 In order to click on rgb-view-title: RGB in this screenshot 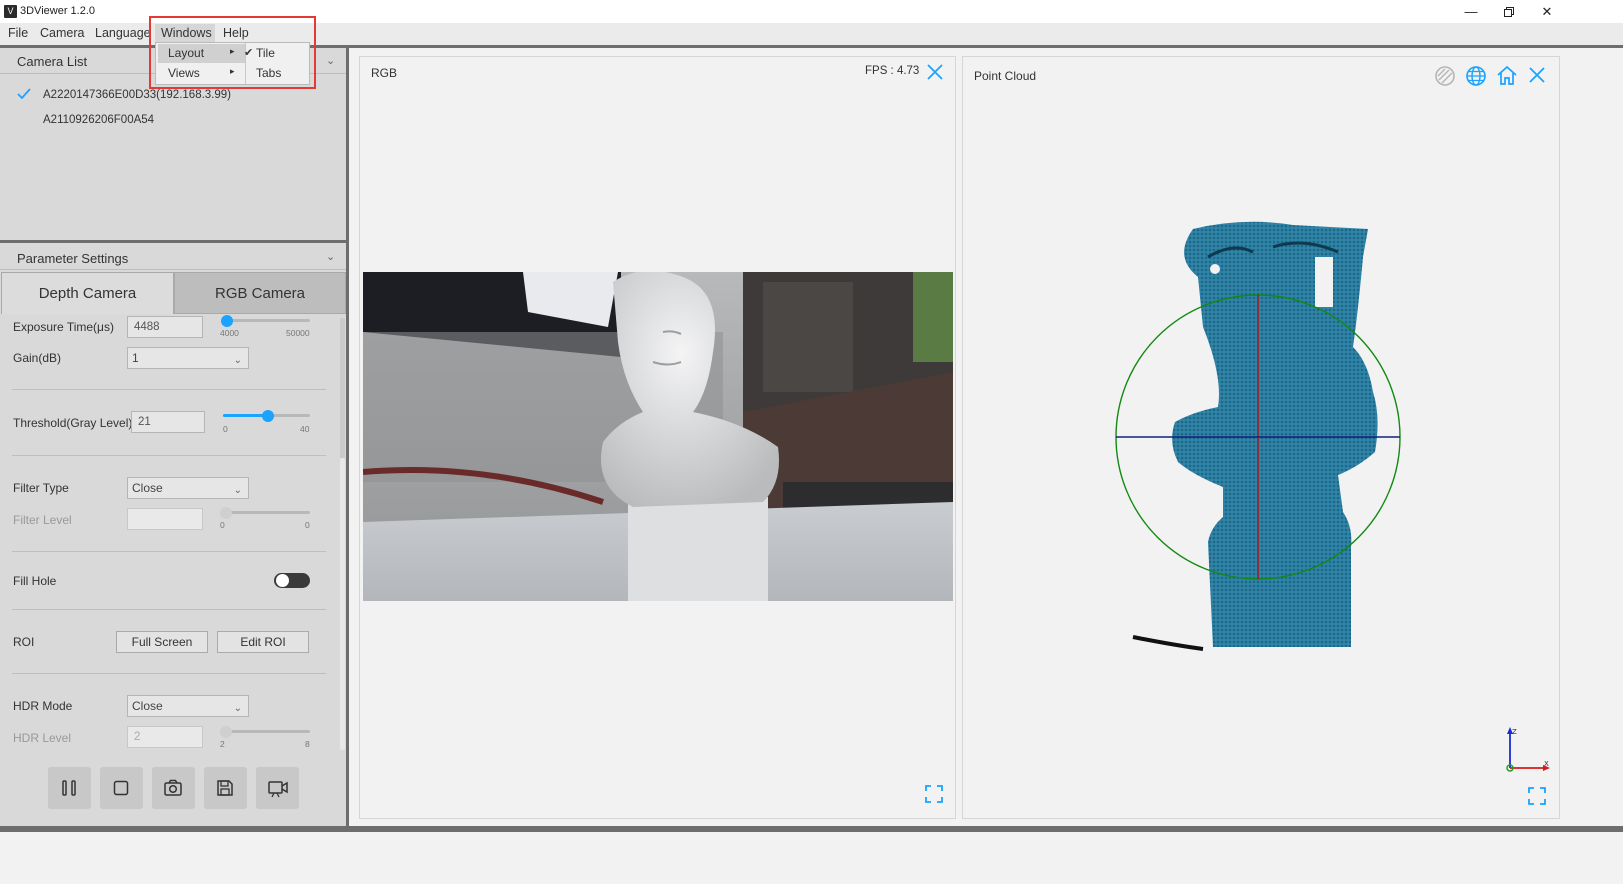, I will do `click(384, 73)`.